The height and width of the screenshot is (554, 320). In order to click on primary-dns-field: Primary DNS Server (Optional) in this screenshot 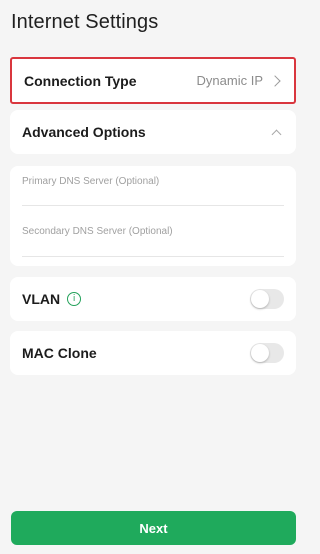, I will do `click(153, 186)`.